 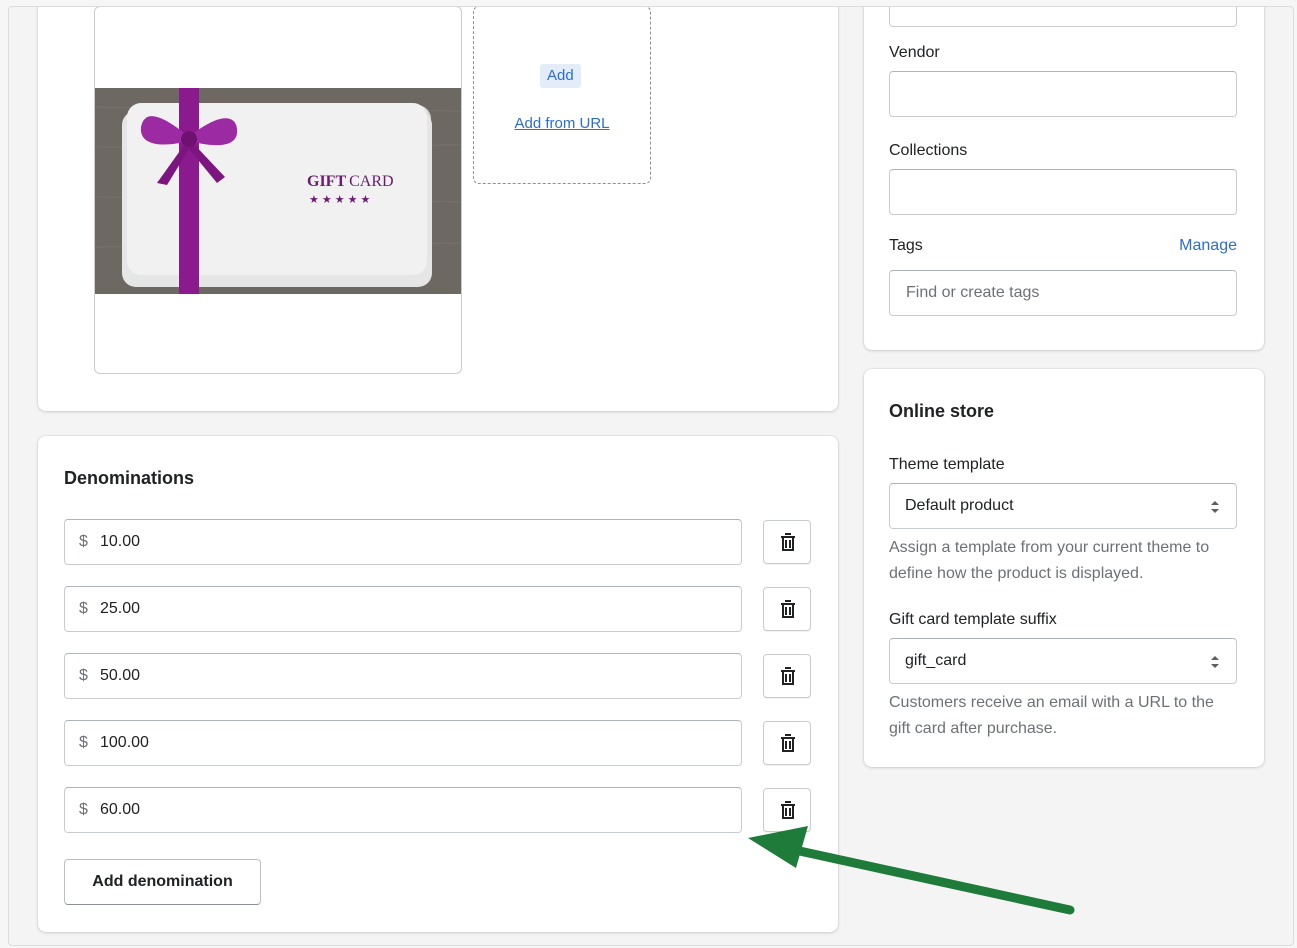 What do you see at coordinates (1063, 192) in the screenshot?
I see `collections-field` at bounding box center [1063, 192].